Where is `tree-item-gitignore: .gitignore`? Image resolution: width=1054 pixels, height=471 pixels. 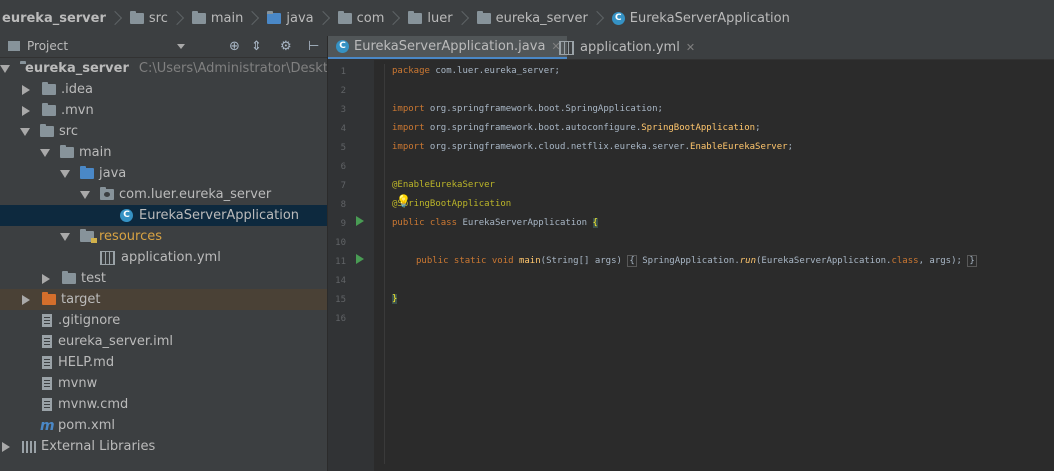
tree-item-gitignore: .gitignore is located at coordinates (173, 320).